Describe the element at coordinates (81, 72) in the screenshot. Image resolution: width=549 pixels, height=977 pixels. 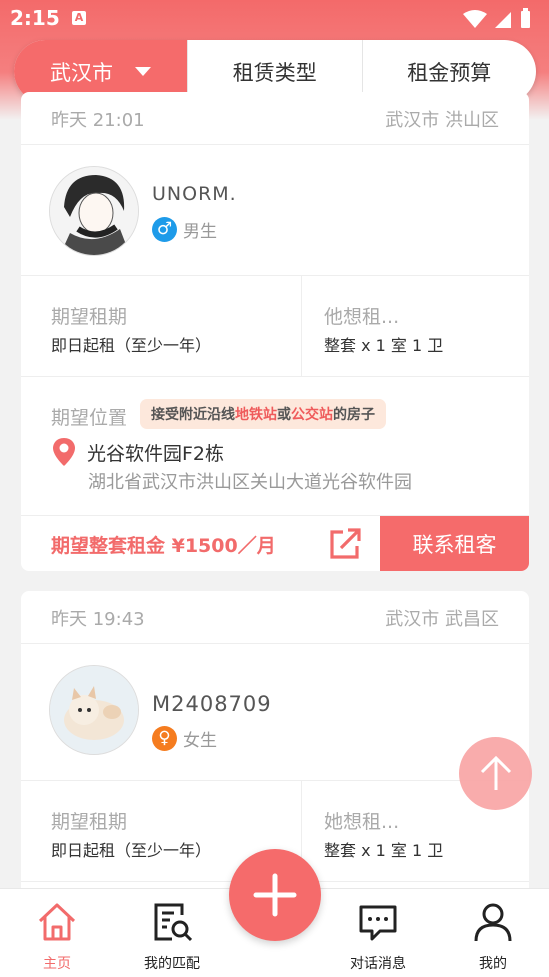
I see `city-filter-label: 武汉市` at that location.